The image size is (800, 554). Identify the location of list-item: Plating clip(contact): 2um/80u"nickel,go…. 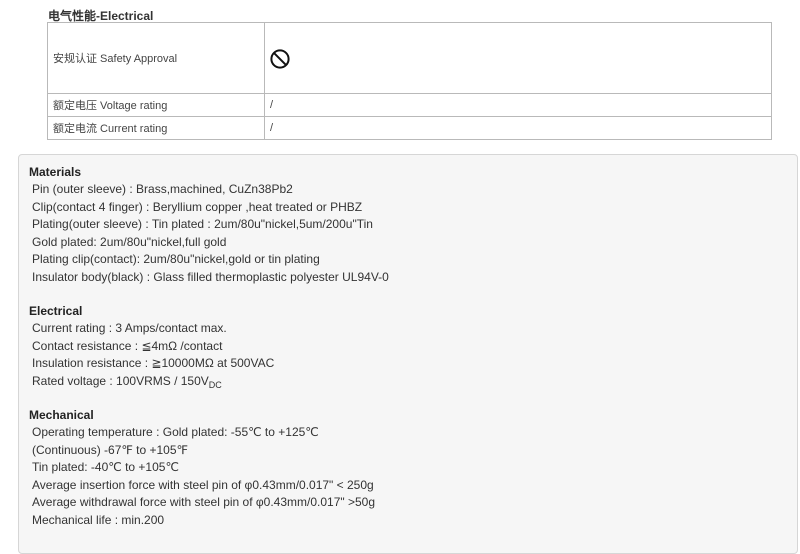
(176, 259).